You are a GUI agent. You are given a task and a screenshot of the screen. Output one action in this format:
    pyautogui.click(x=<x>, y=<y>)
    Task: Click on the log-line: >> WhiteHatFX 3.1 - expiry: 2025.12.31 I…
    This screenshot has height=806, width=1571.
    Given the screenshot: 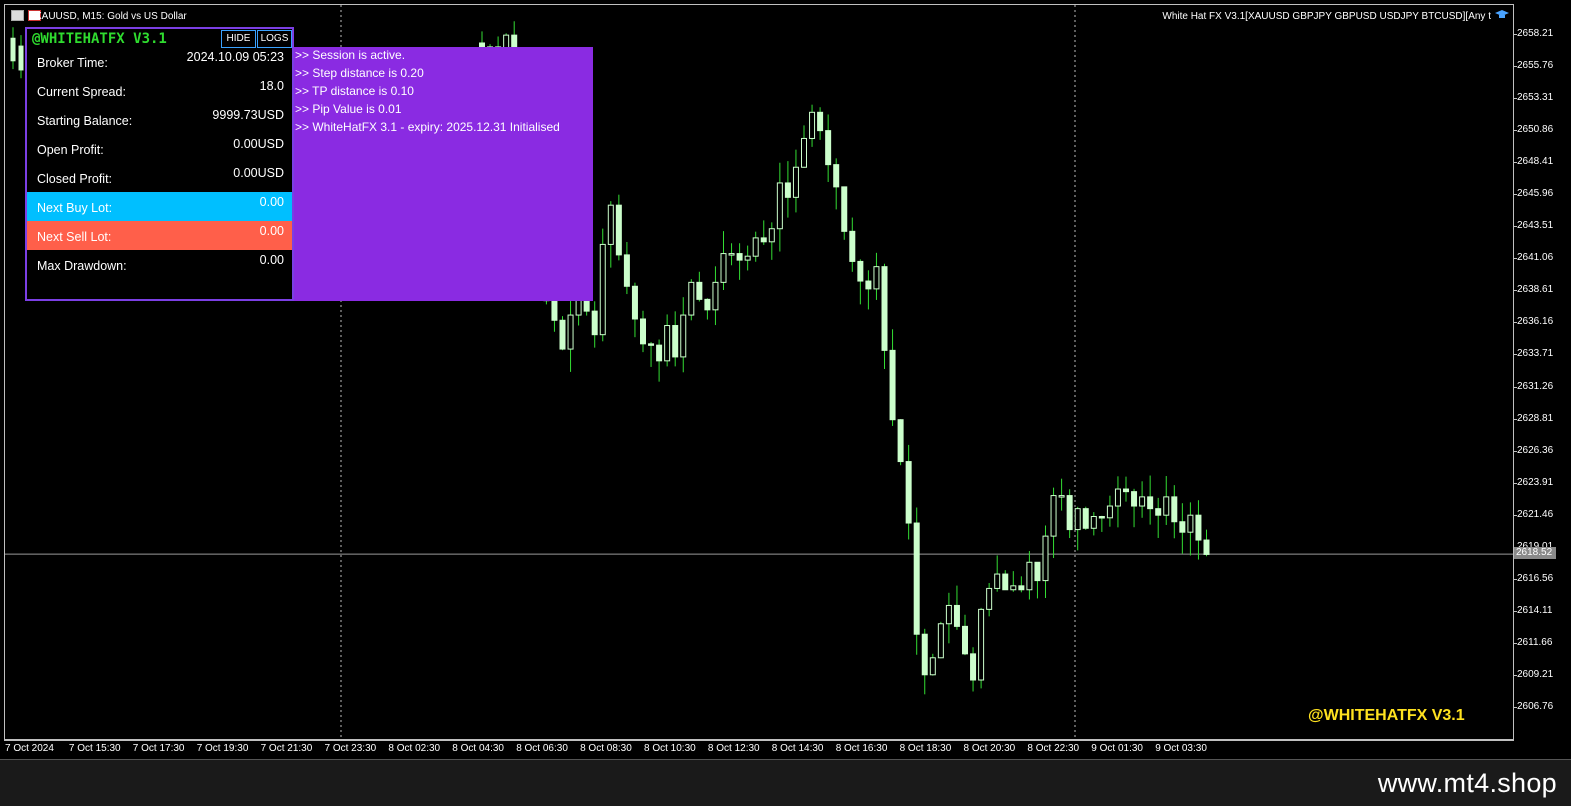 What is the action you would take?
    pyautogui.click(x=427, y=127)
    